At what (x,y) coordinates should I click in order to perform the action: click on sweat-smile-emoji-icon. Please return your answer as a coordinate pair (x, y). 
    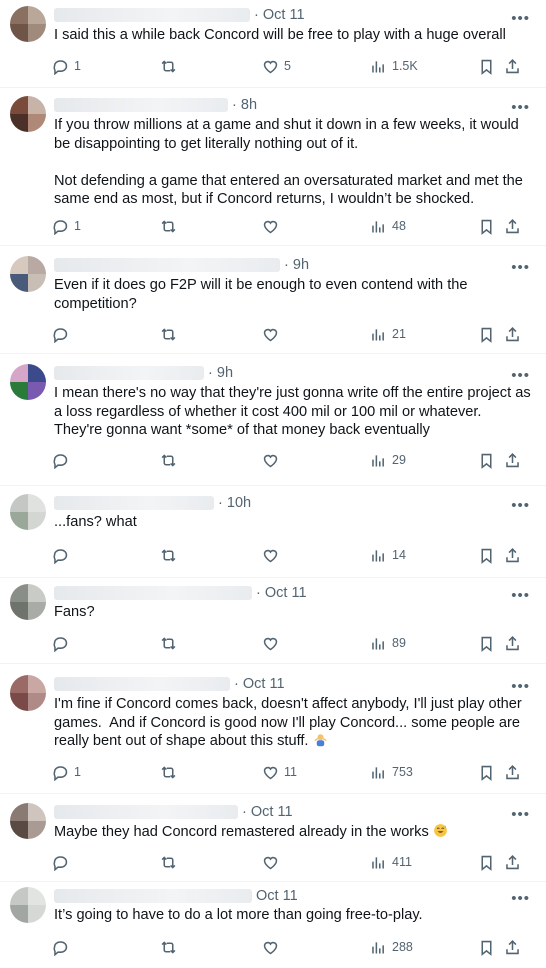
    Looking at the image, I should click on (440, 830).